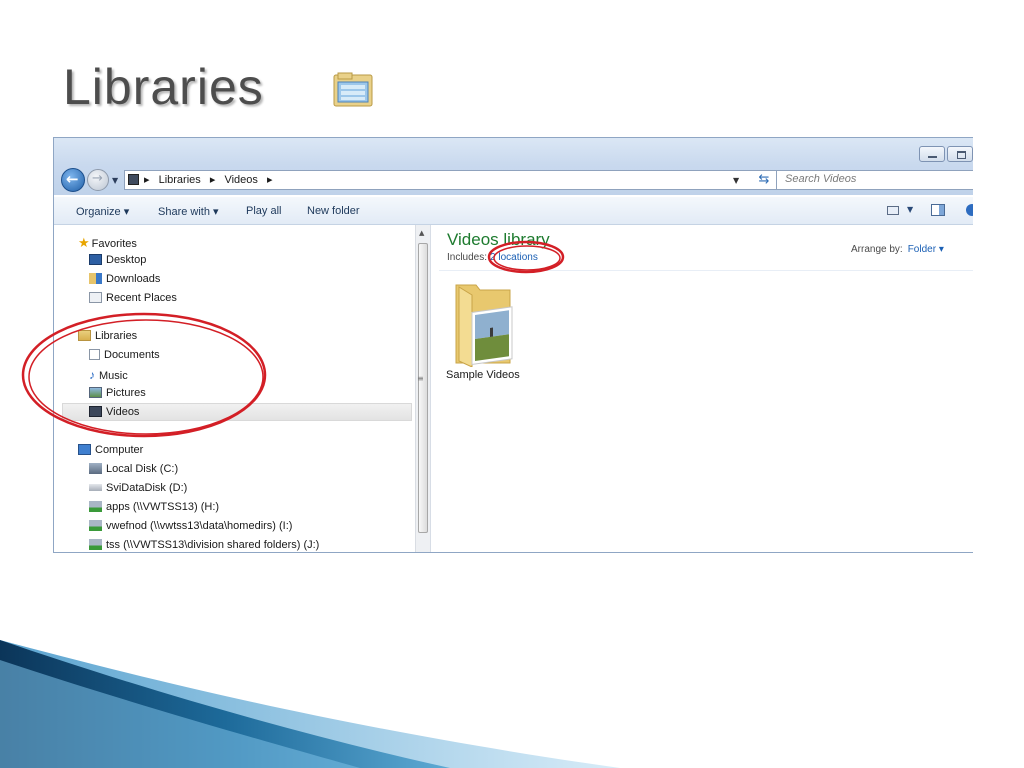 The width and height of the screenshot is (1024, 768). Describe the element at coordinates (932, 154) in the screenshot. I see `minimize-button` at that location.